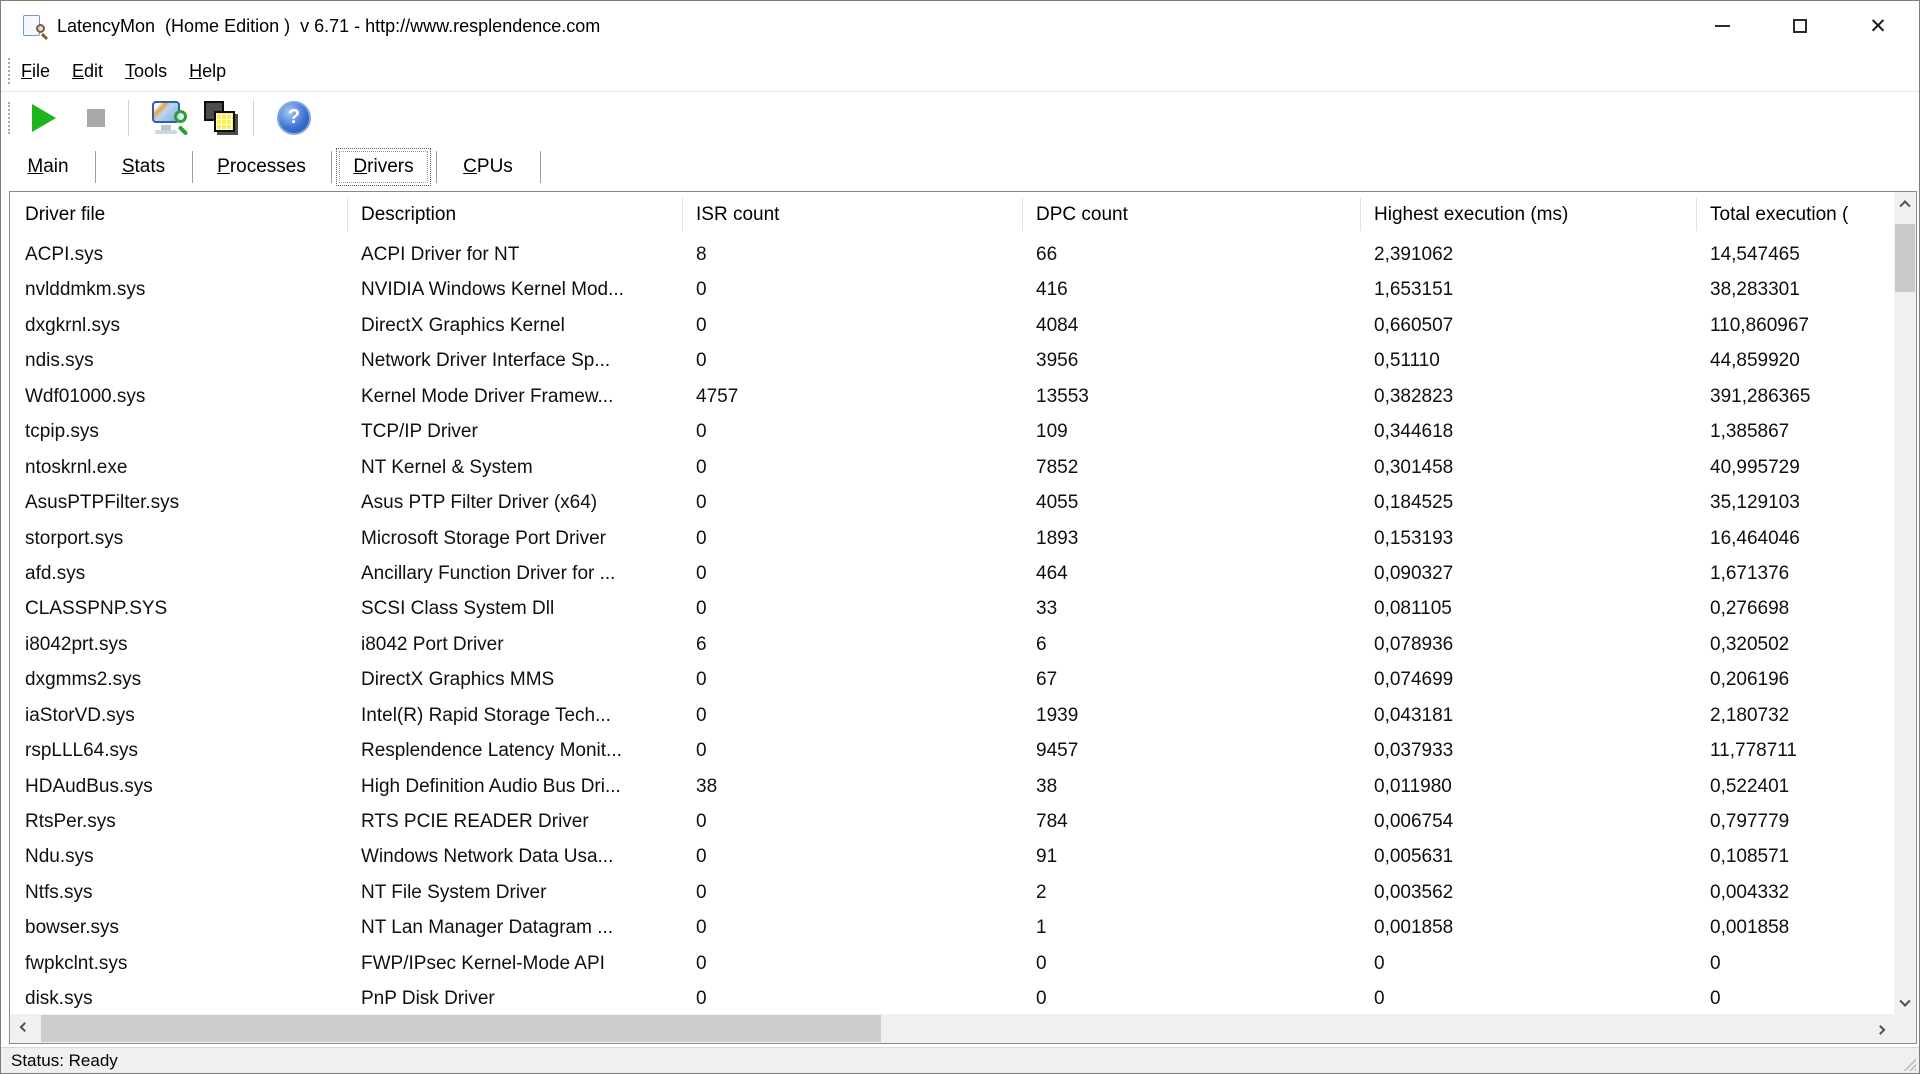  I want to click on cell-description: TCP/IP Driver, so click(419, 432).